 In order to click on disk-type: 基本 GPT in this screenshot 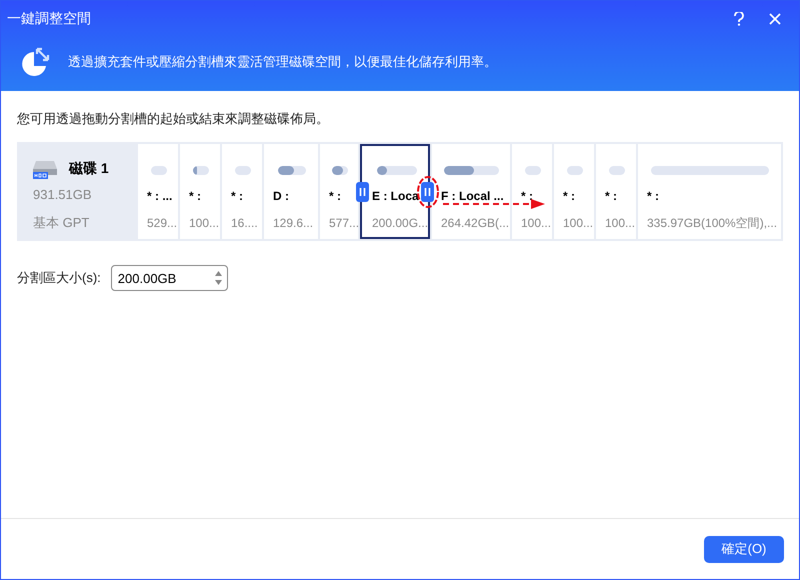, I will do `click(61, 223)`.